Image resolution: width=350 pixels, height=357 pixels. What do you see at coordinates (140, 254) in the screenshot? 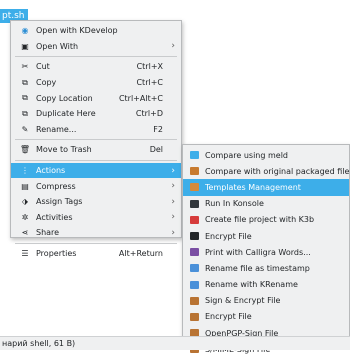
I see `menu-item-shortcut: Alt+Return` at bounding box center [140, 254].